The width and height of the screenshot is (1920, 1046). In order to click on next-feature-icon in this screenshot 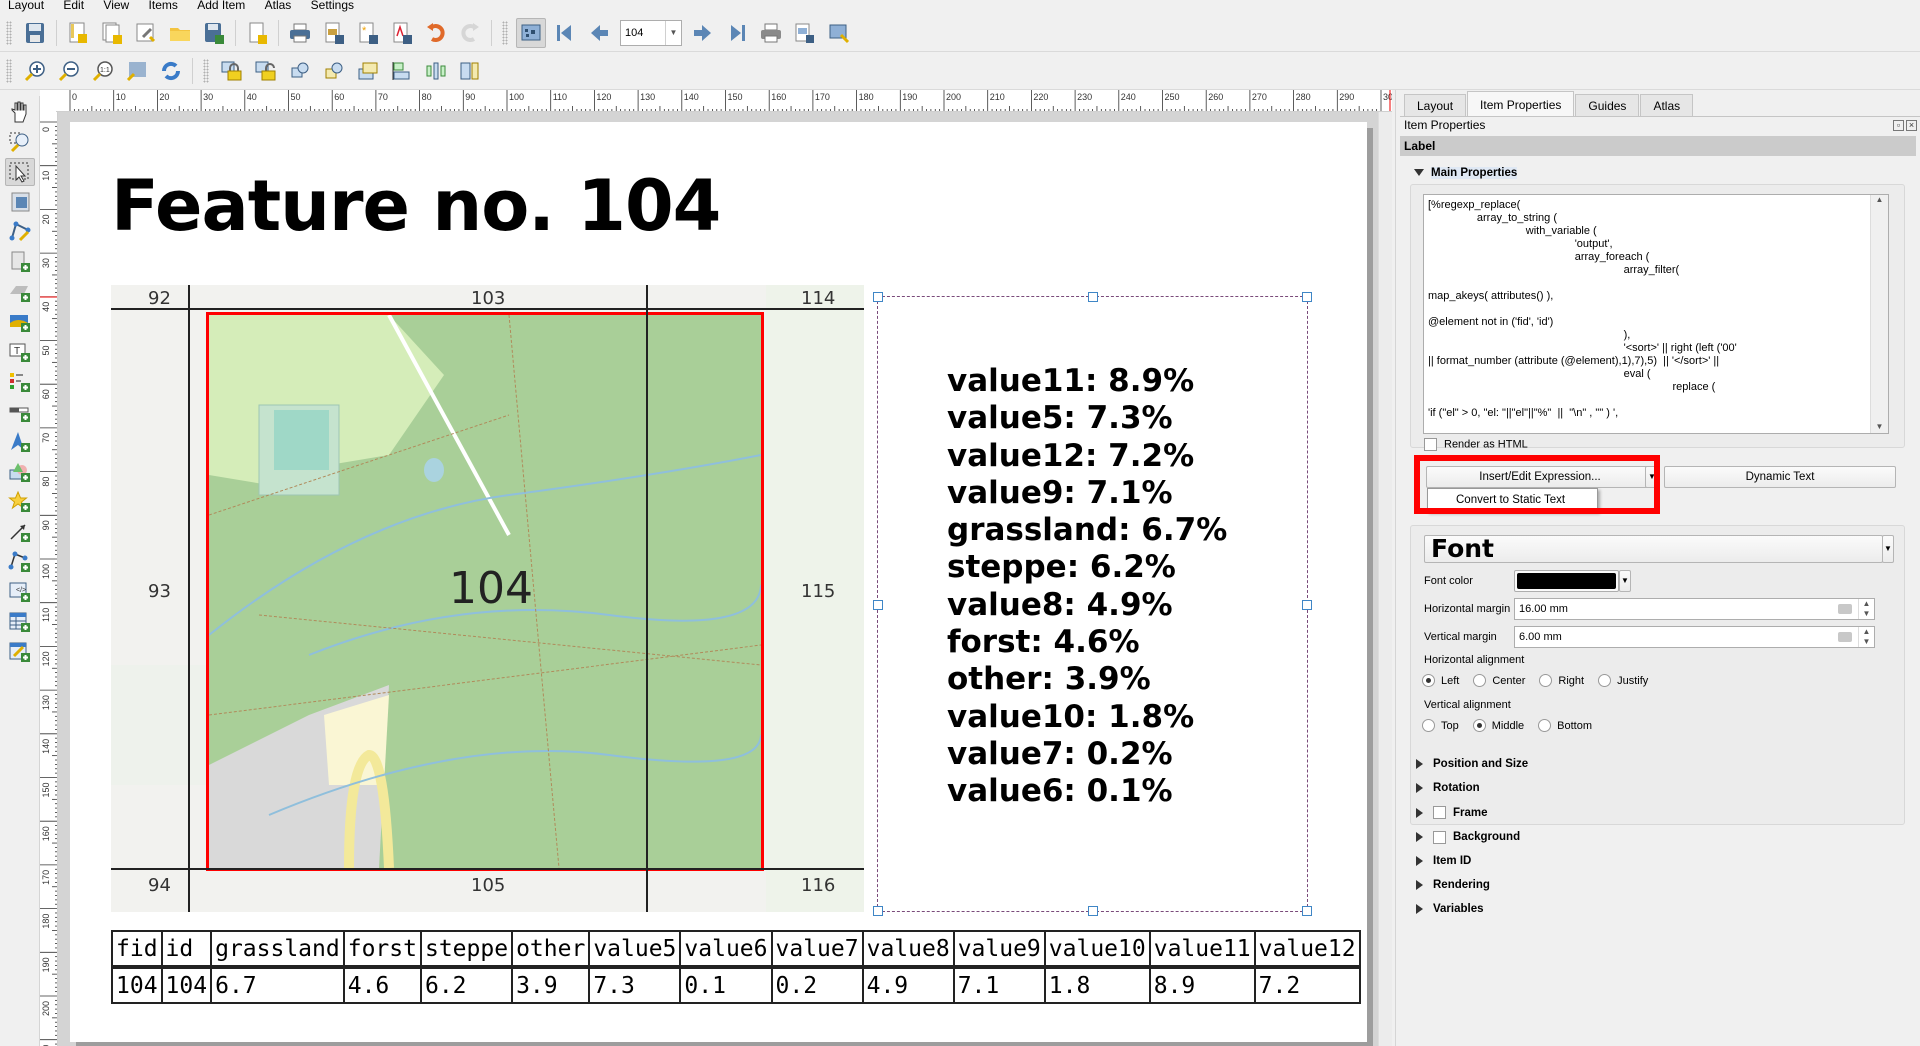, I will do `click(703, 33)`.